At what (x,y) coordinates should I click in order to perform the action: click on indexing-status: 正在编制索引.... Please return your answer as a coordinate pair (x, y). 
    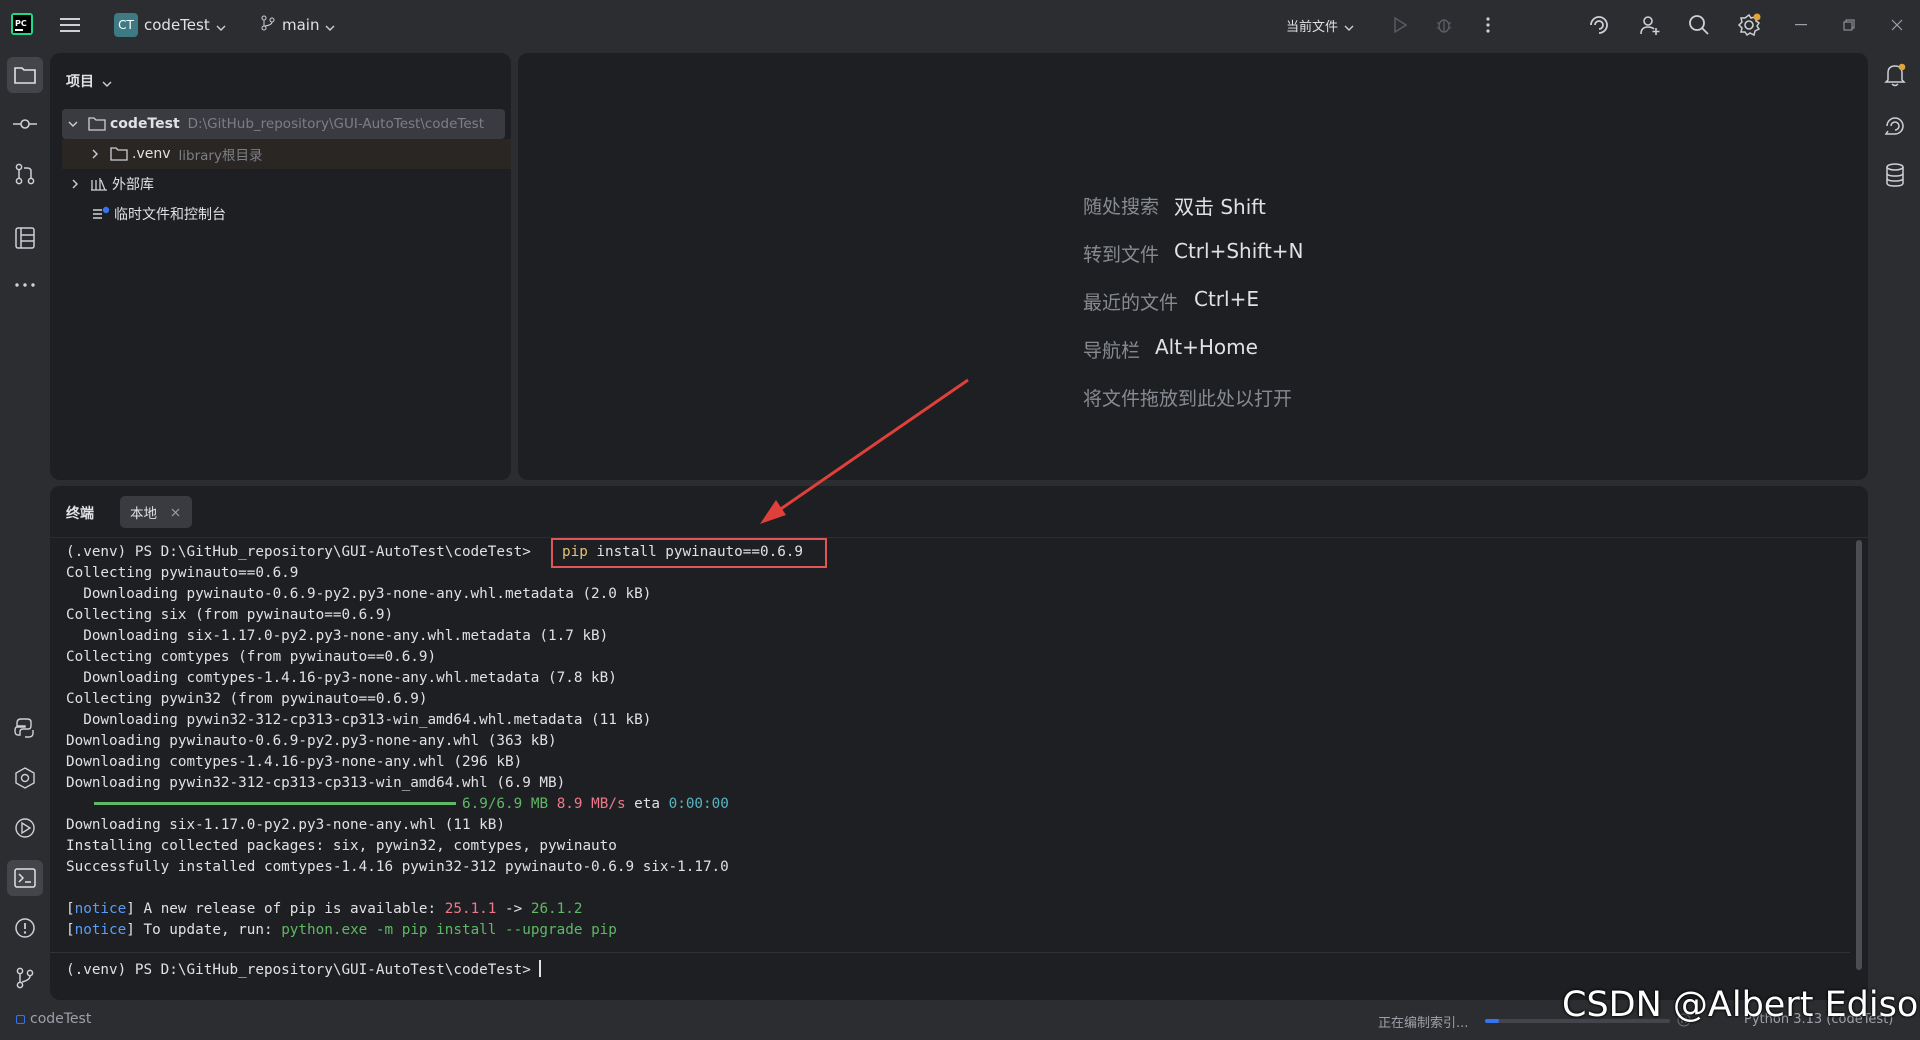
    Looking at the image, I should click on (1423, 1023).